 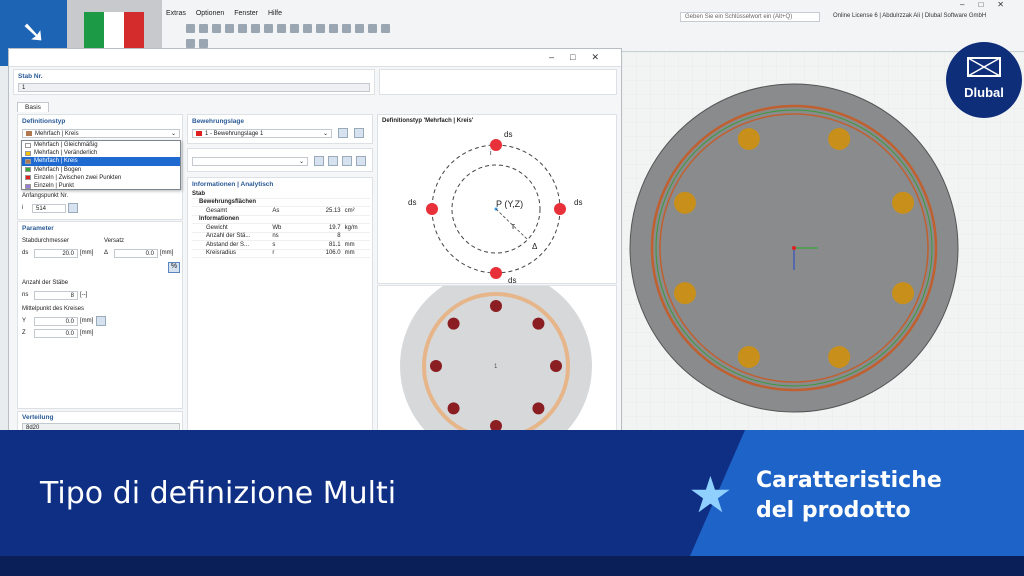 I want to click on count-field: 8, so click(x=56, y=295).